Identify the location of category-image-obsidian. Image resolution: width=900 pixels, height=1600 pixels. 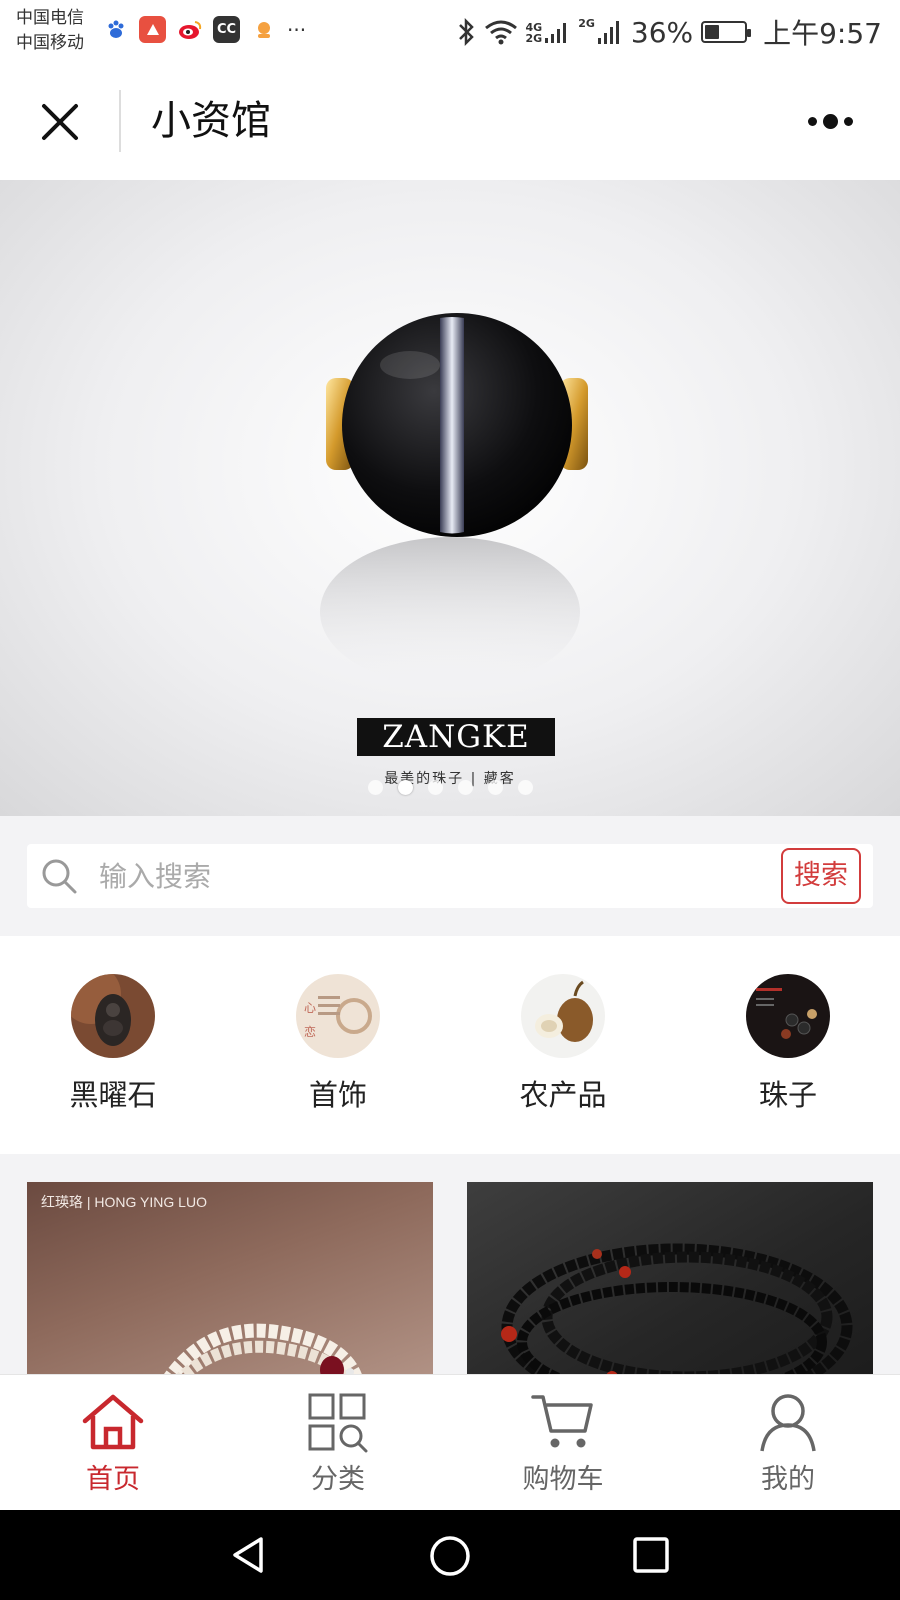
(113, 1016).